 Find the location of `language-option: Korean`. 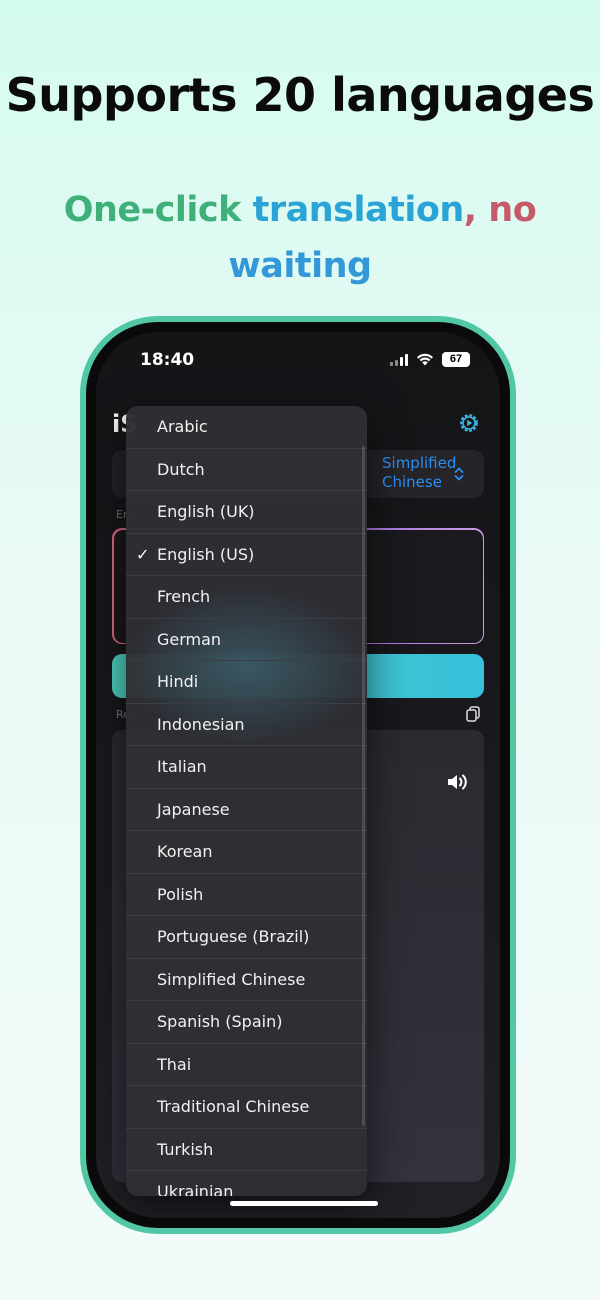

language-option: Korean is located at coordinates (246, 852).